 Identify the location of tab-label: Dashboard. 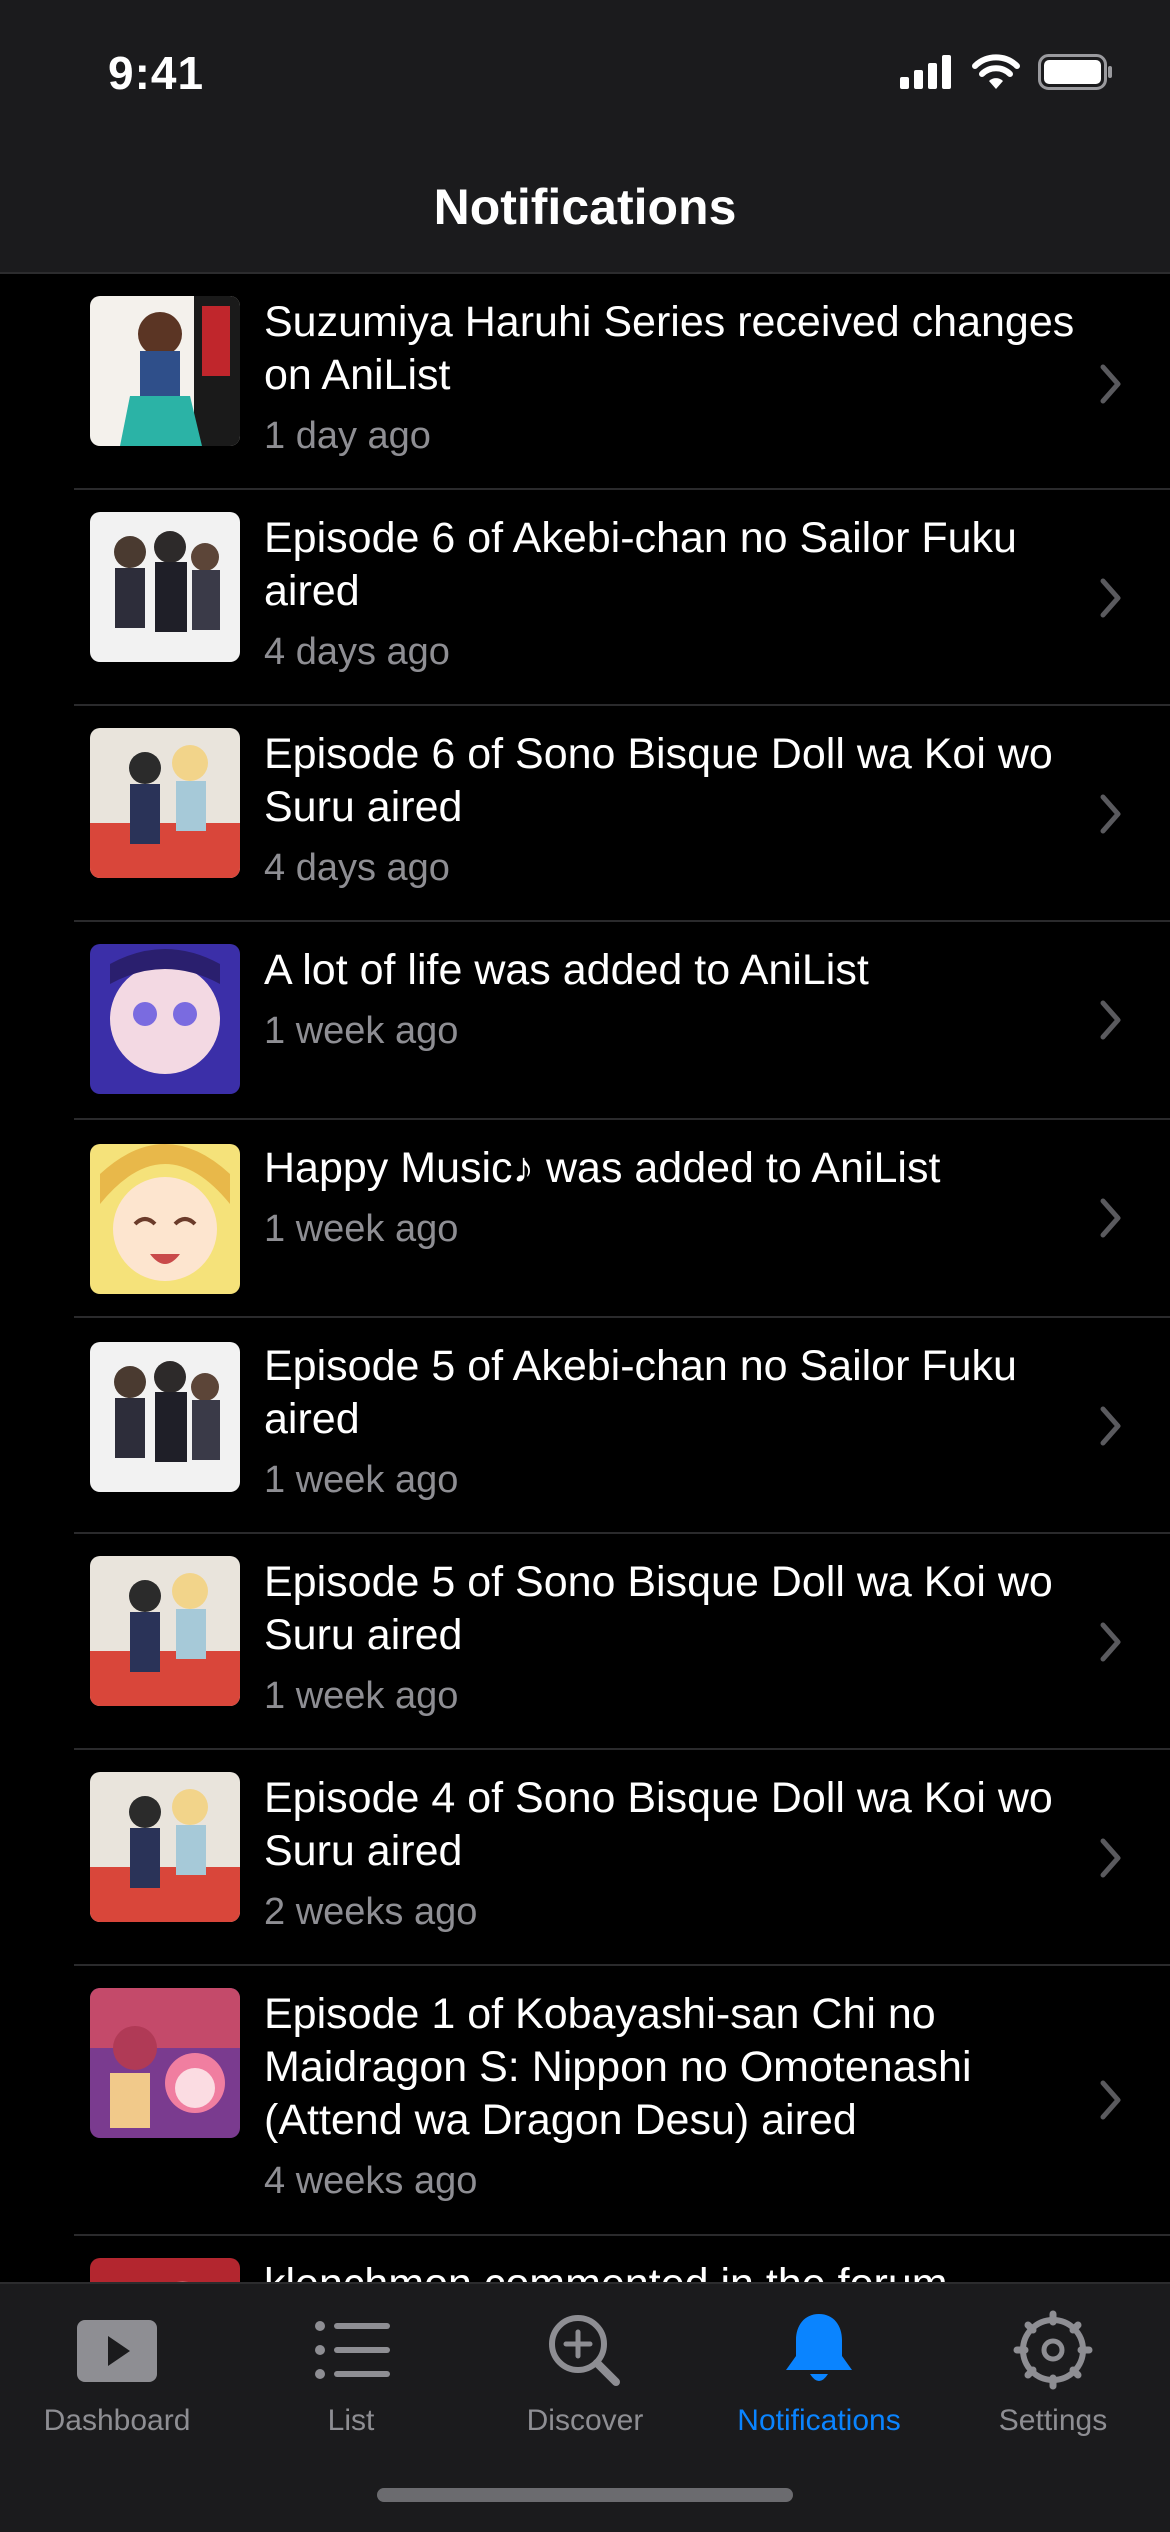
(117, 2420).